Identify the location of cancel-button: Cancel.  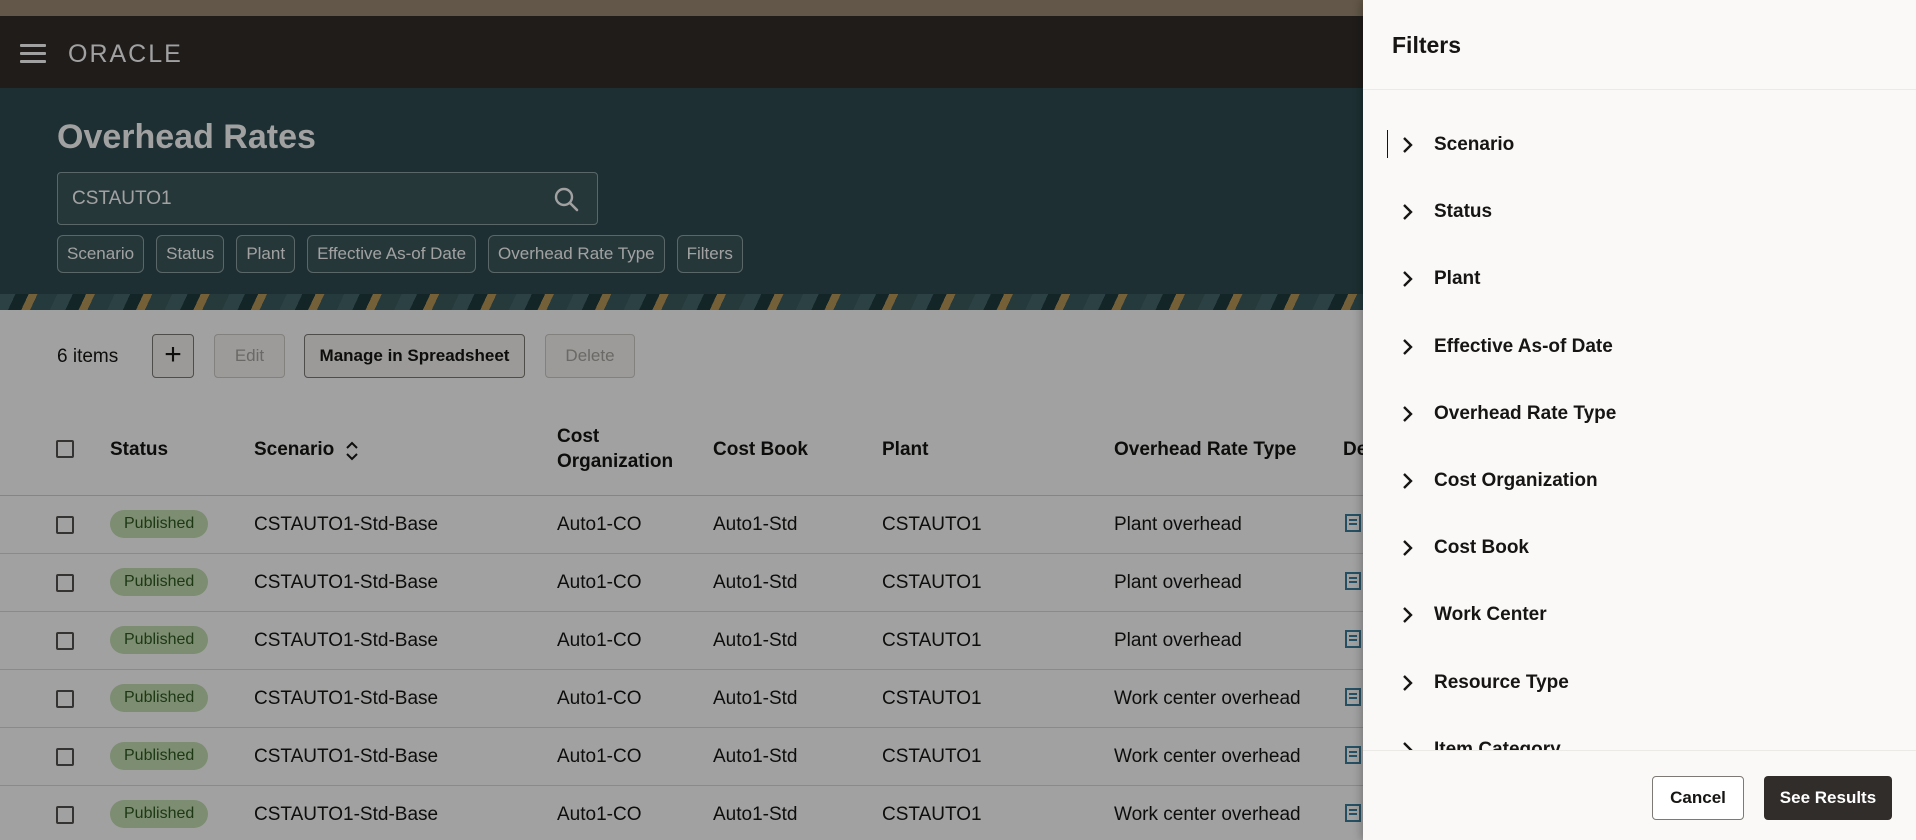
(1698, 798).